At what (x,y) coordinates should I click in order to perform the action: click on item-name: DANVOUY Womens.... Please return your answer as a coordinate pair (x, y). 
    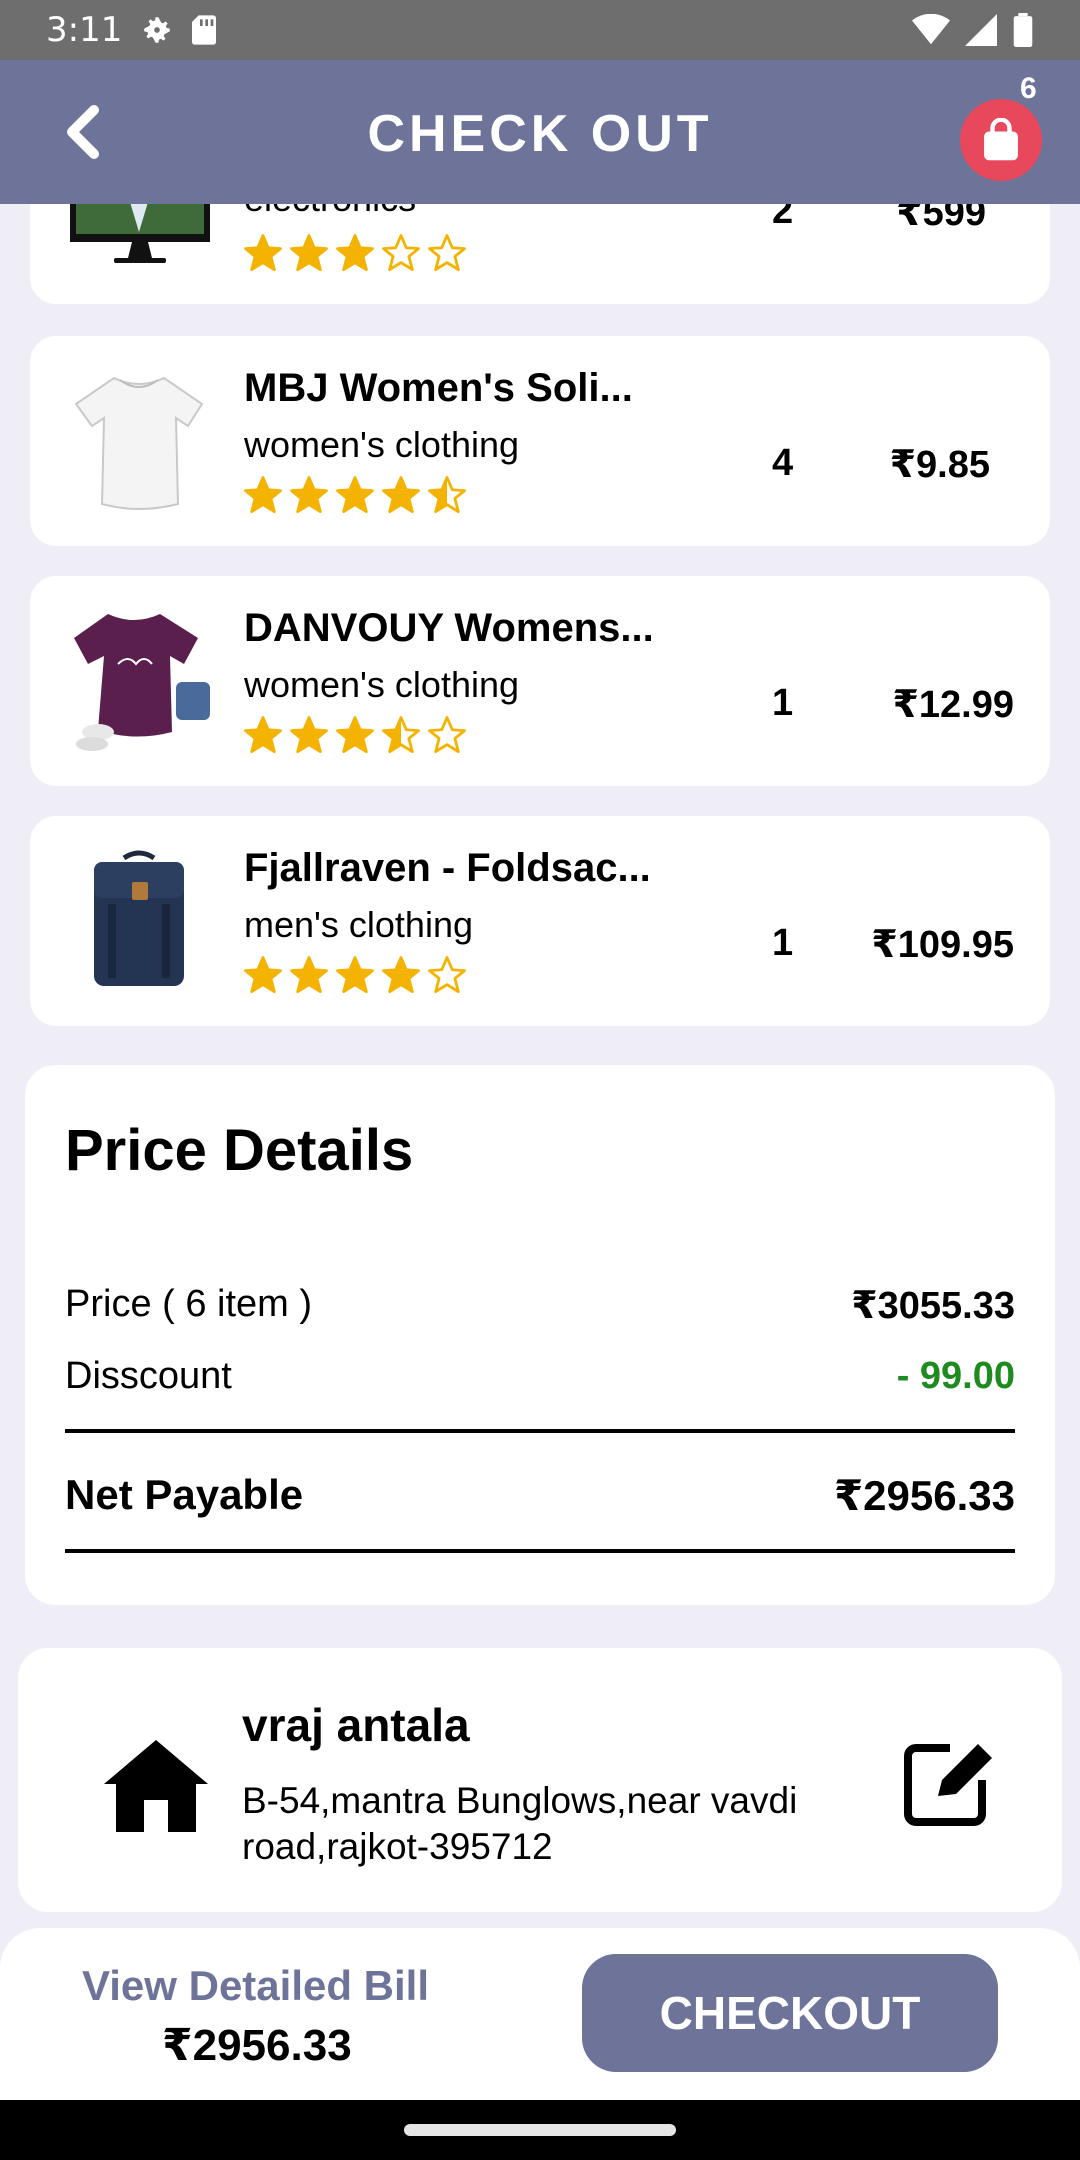
    Looking at the image, I should click on (449, 628).